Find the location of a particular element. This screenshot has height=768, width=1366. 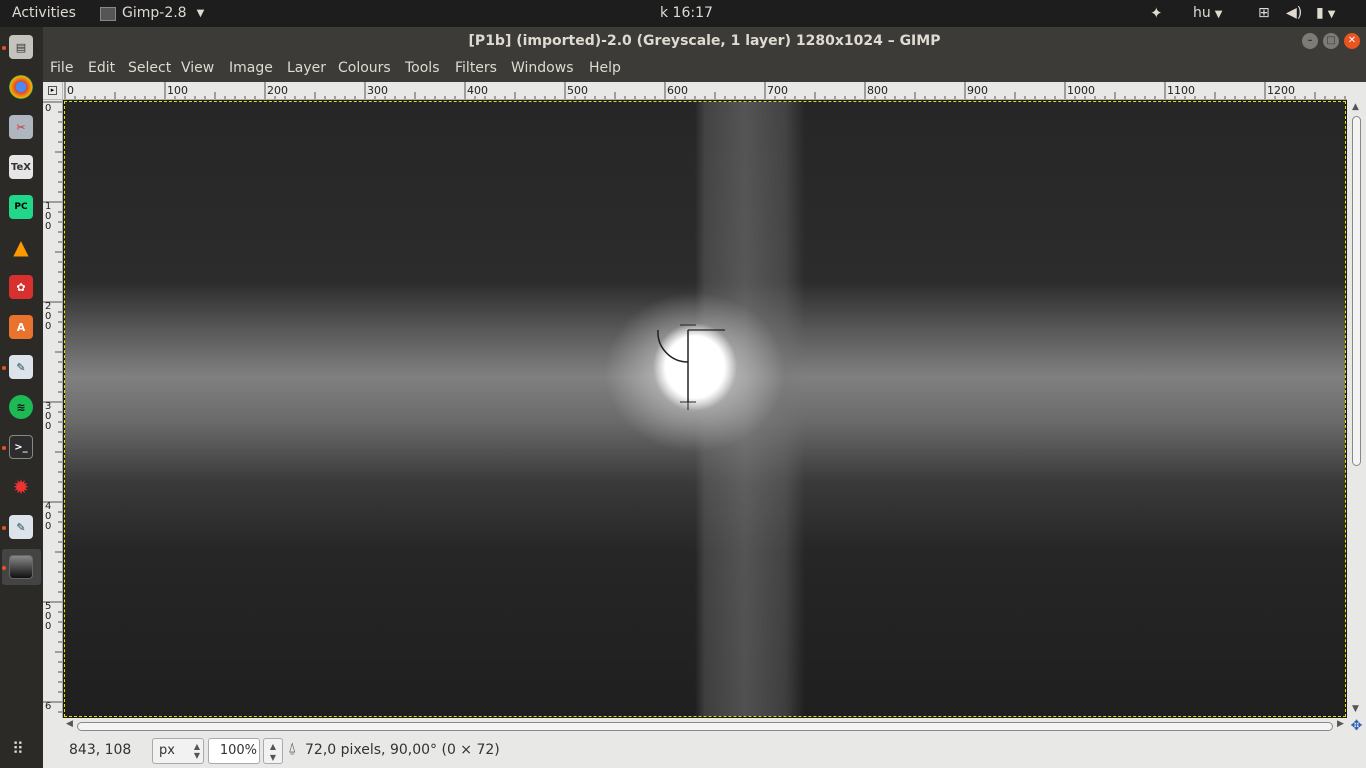

ruler-label: 800 is located at coordinates (877, 90).